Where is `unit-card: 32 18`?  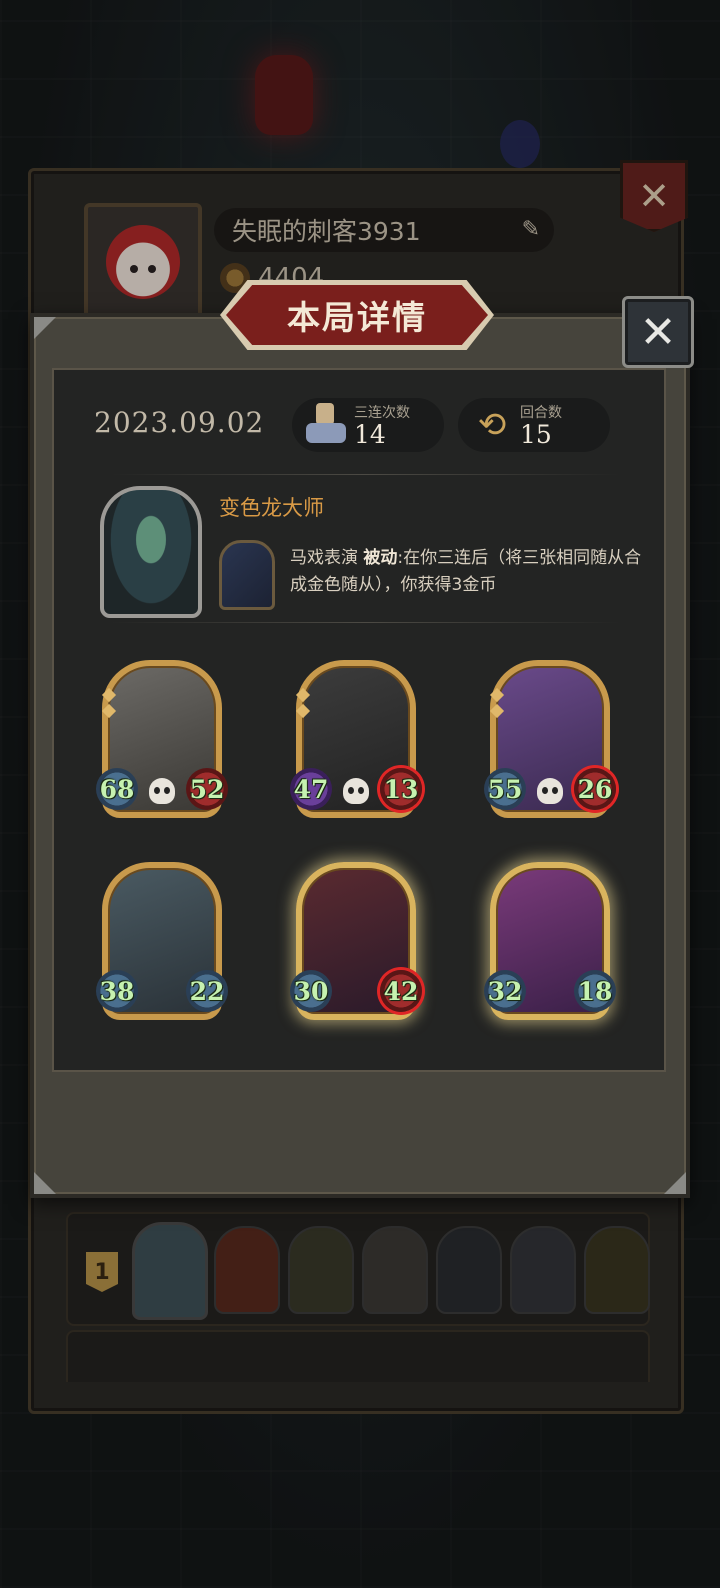 unit-card: 32 18 is located at coordinates (550, 941).